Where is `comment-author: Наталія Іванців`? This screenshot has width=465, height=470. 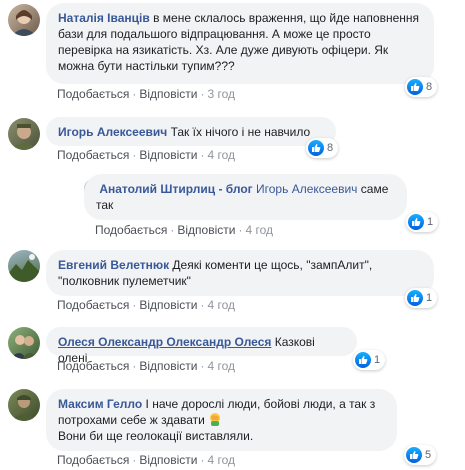 comment-author: Наталія Іванців is located at coordinates (104, 18).